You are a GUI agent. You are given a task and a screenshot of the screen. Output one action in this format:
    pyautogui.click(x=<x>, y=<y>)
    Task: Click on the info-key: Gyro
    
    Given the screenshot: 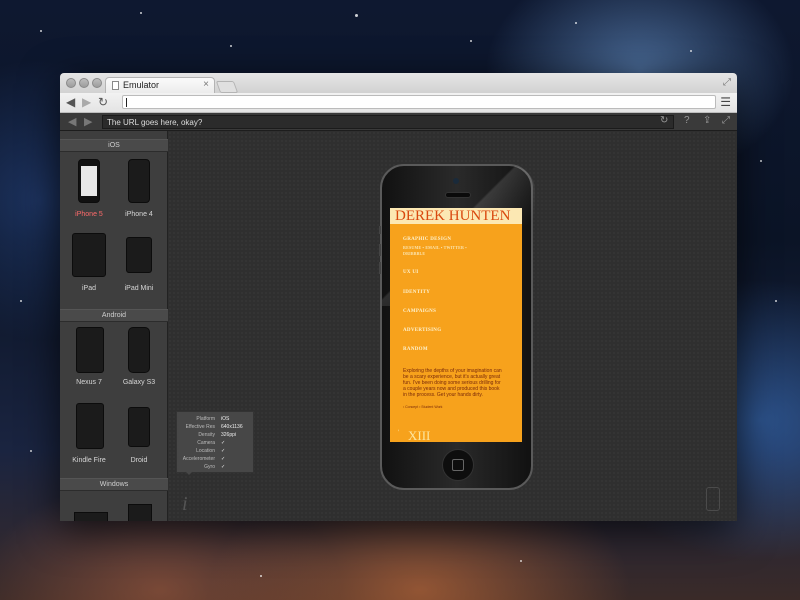 What is the action you would take?
    pyautogui.click(x=209, y=467)
    